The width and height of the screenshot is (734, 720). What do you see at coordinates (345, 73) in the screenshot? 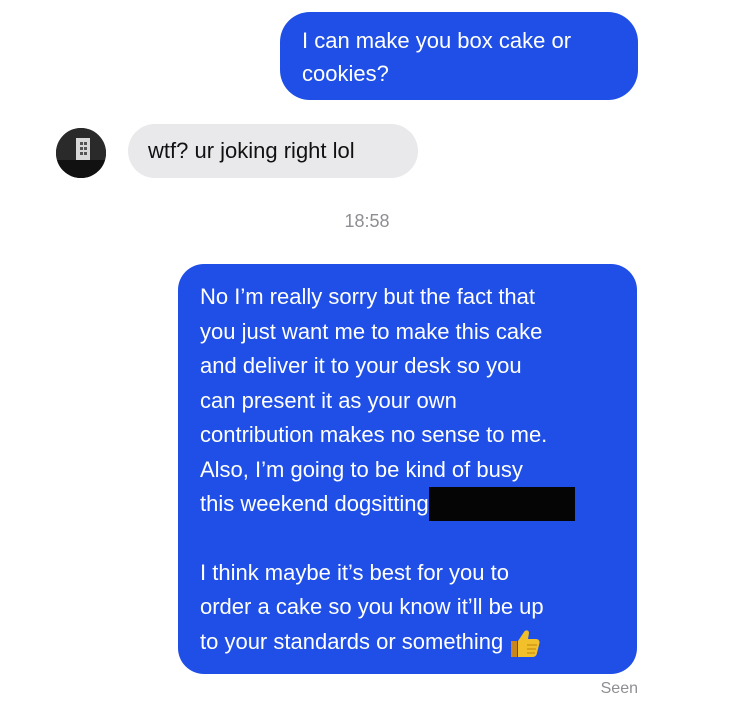
I see `message-text-line: cookies?` at bounding box center [345, 73].